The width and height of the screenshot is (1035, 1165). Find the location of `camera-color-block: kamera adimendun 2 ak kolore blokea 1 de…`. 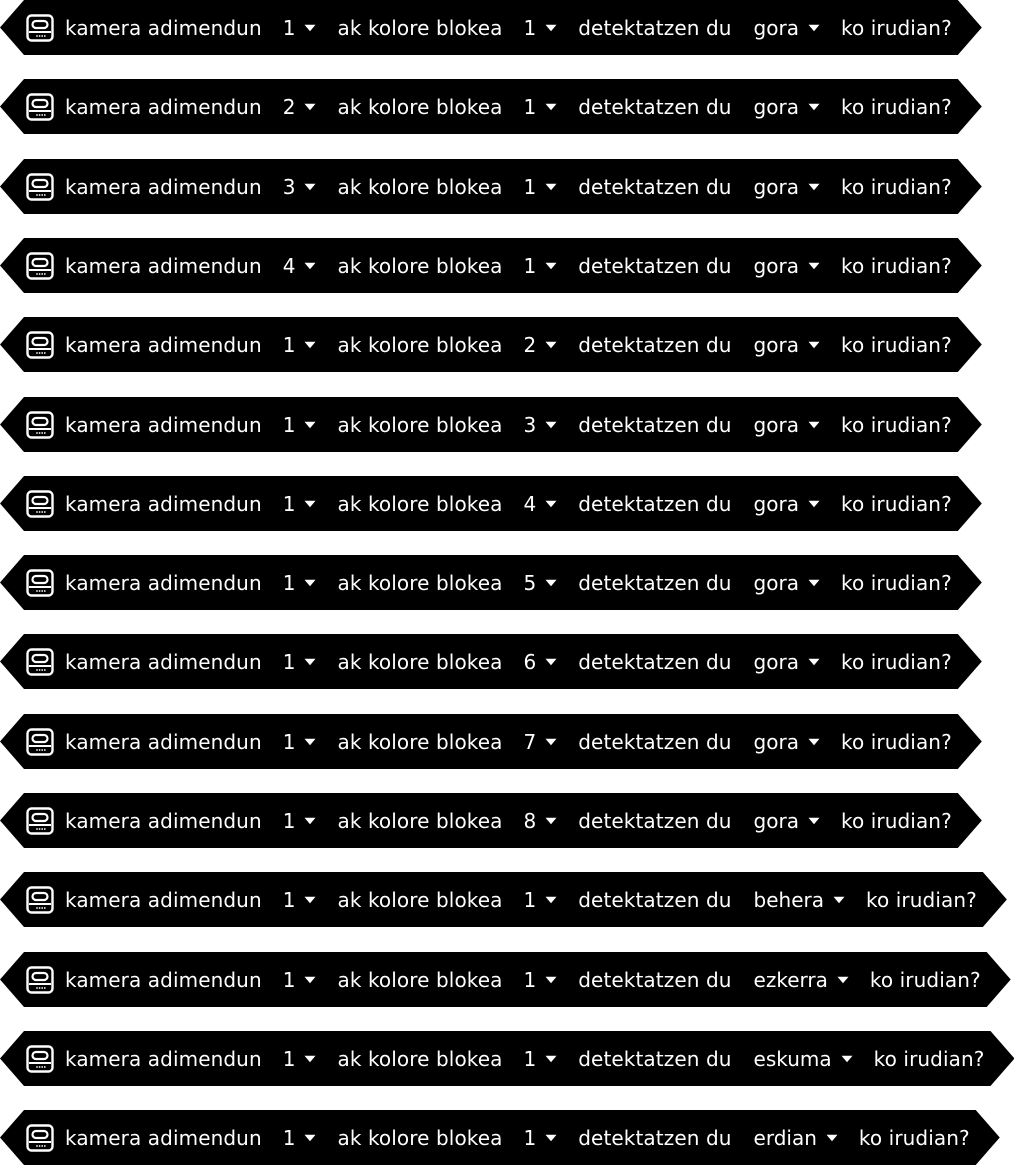

camera-color-block: kamera adimendun 2 ak kolore blokea 1 de… is located at coordinates (491, 106).